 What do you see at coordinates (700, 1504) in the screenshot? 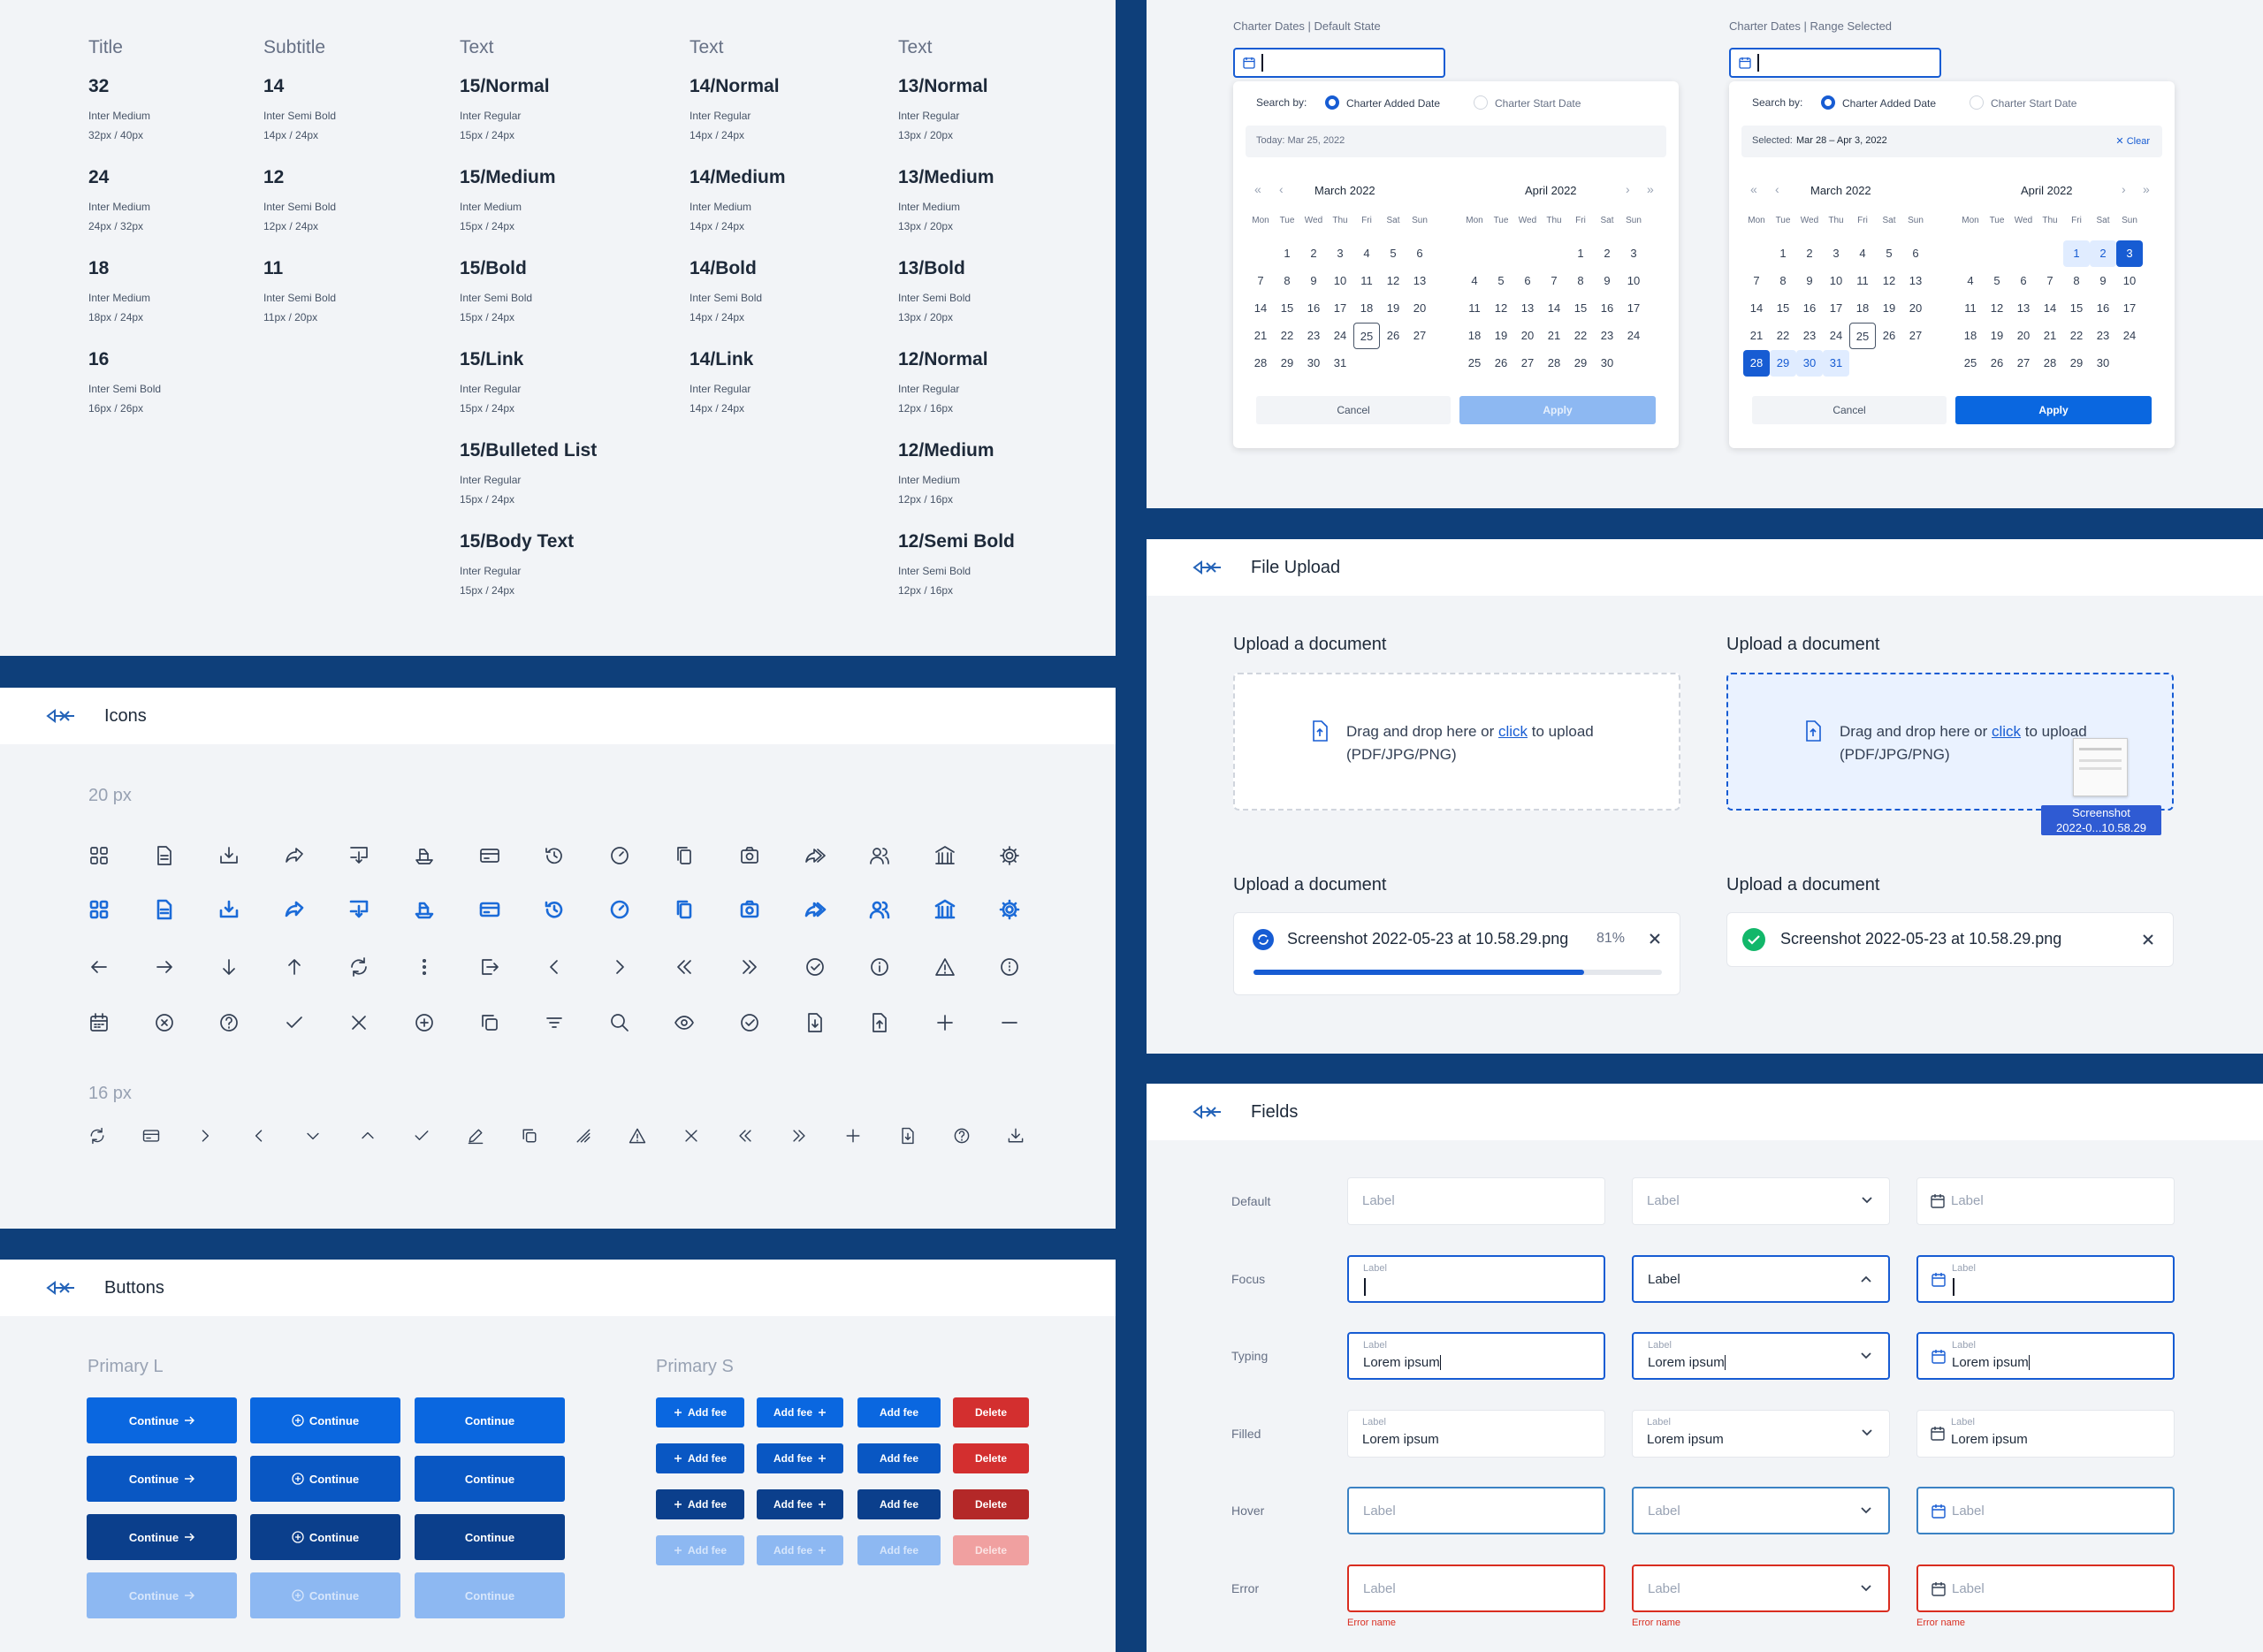
I see `add-fee-lead-plus-button: Add fee` at bounding box center [700, 1504].